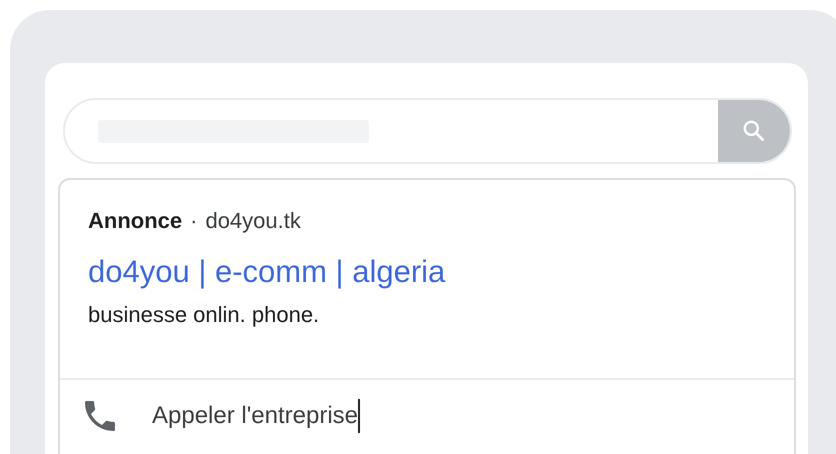 The image size is (836, 454). I want to click on search-icon, so click(754, 131).